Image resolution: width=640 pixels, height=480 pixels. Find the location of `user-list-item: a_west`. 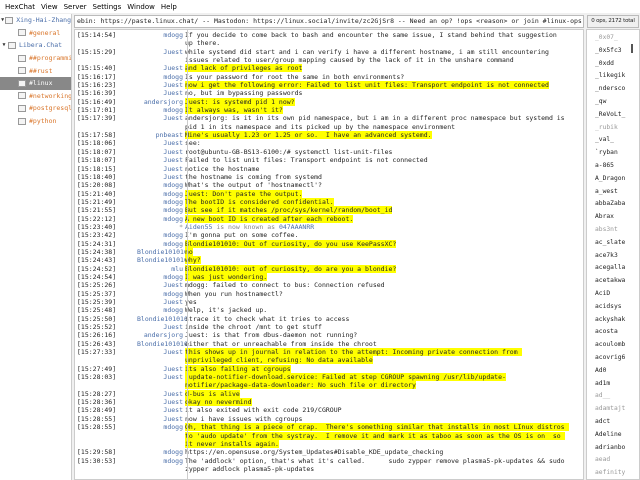

user-list-item: a_west is located at coordinates (610, 192).